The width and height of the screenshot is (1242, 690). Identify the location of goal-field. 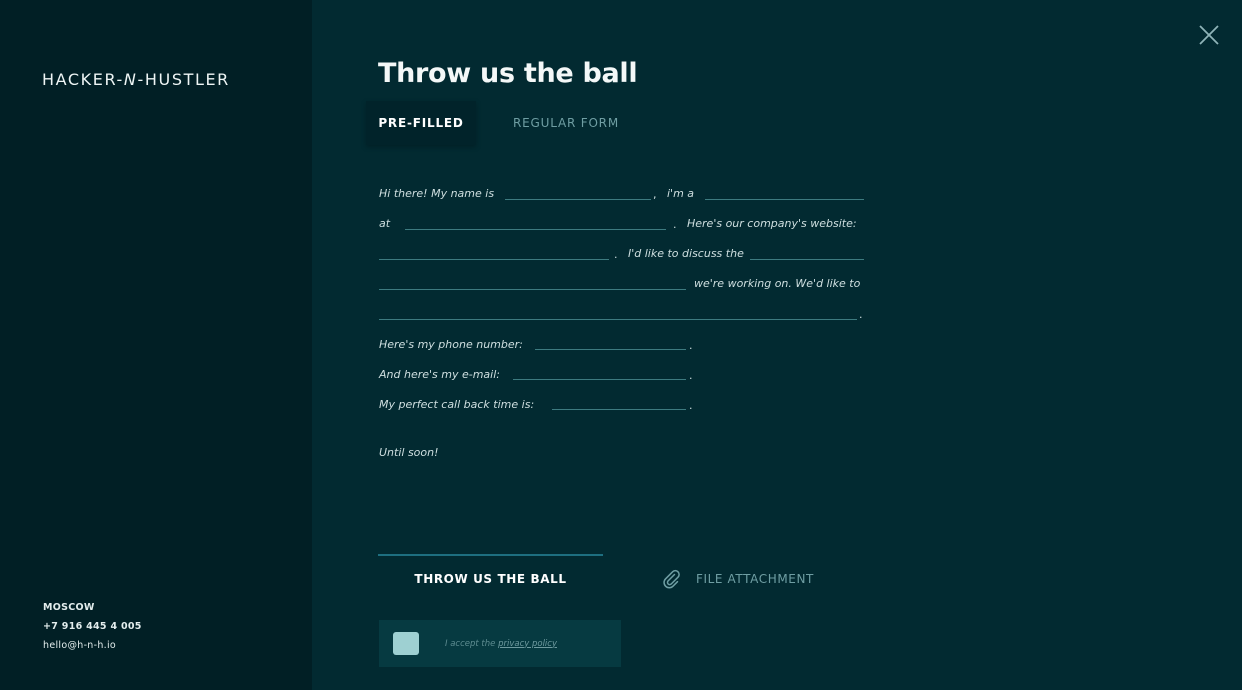
(618, 319).